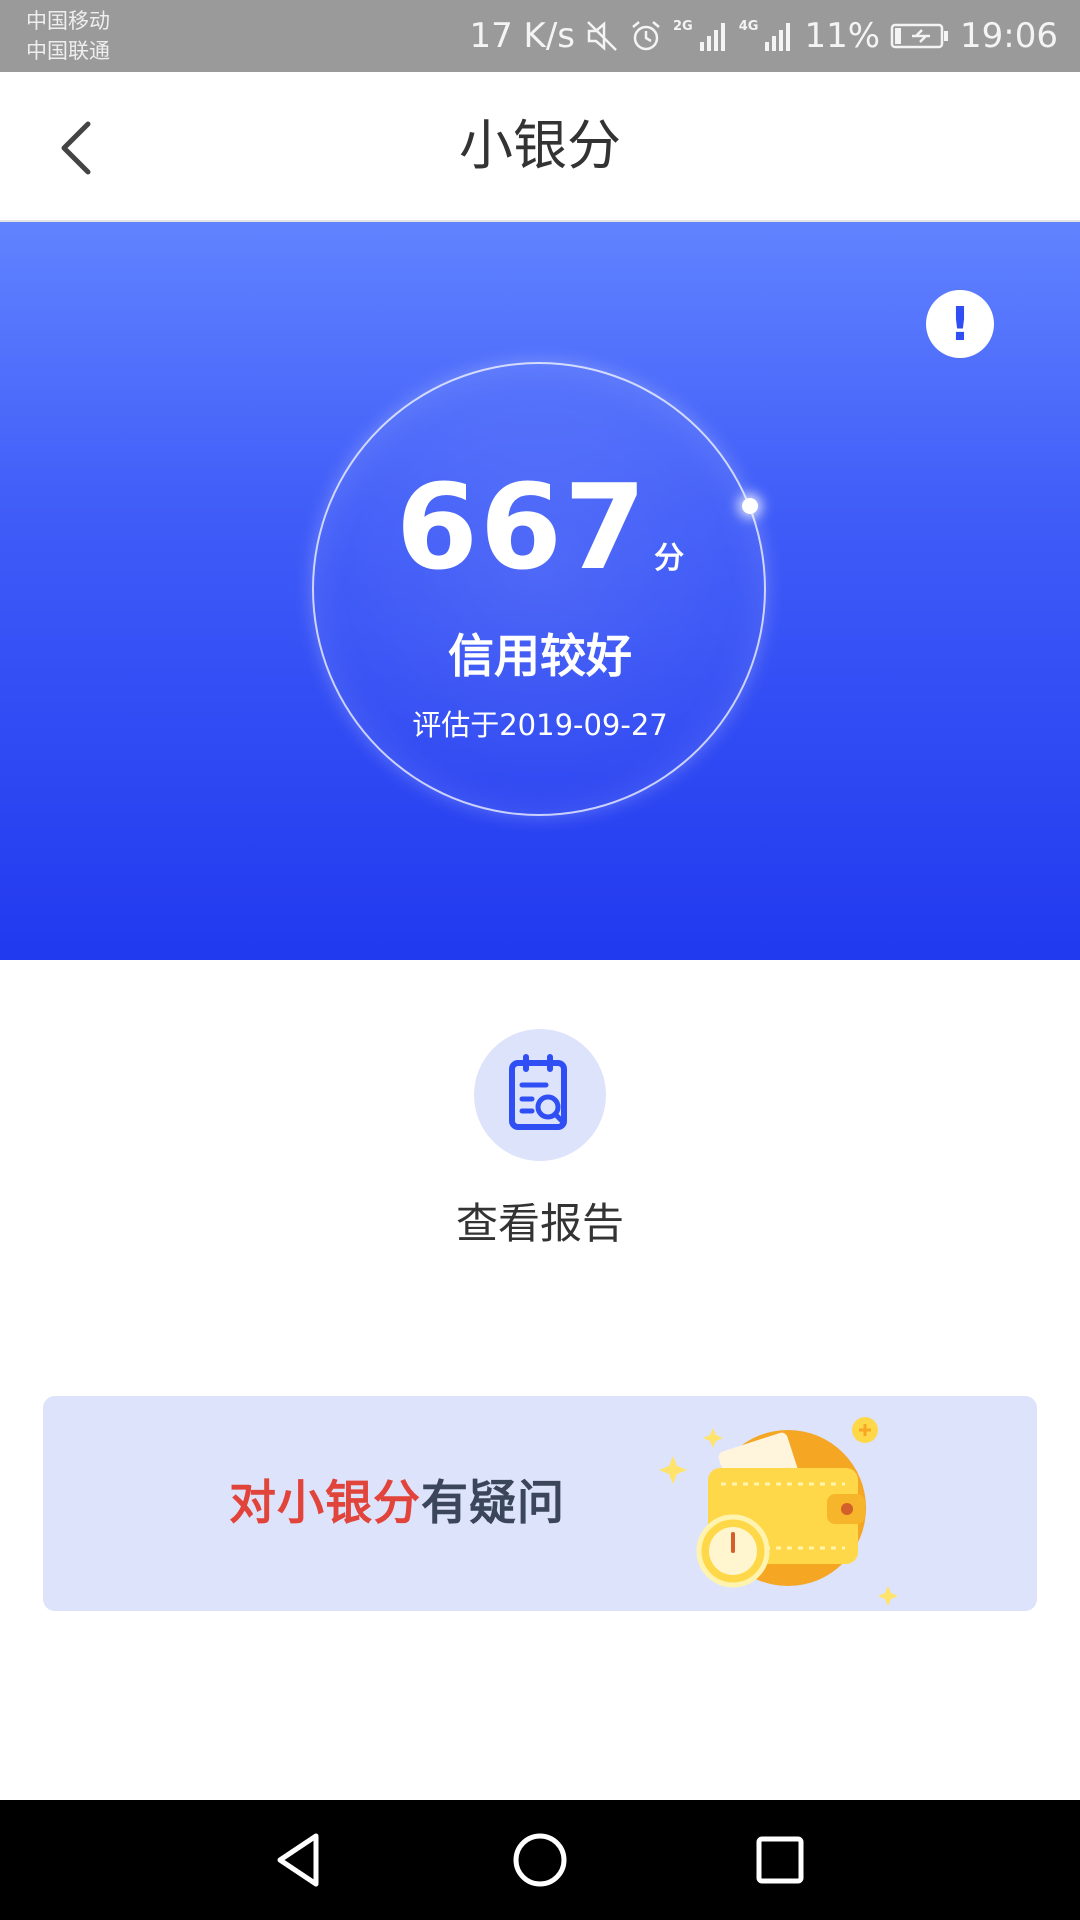 This screenshot has height=1920, width=1080. What do you see at coordinates (748, 26) in the screenshot?
I see `sim2-type: 4G` at bounding box center [748, 26].